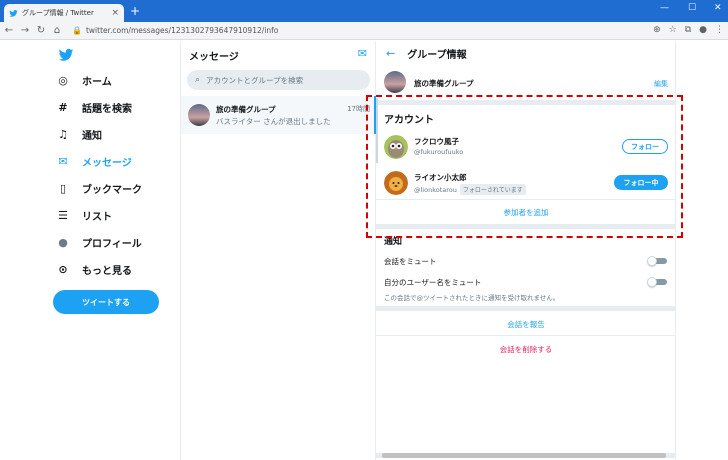 The image size is (728, 460). Describe the element at coordinates (673, 30) in the screenshot. I see `bookmark-star-icon: ☆` at that location.